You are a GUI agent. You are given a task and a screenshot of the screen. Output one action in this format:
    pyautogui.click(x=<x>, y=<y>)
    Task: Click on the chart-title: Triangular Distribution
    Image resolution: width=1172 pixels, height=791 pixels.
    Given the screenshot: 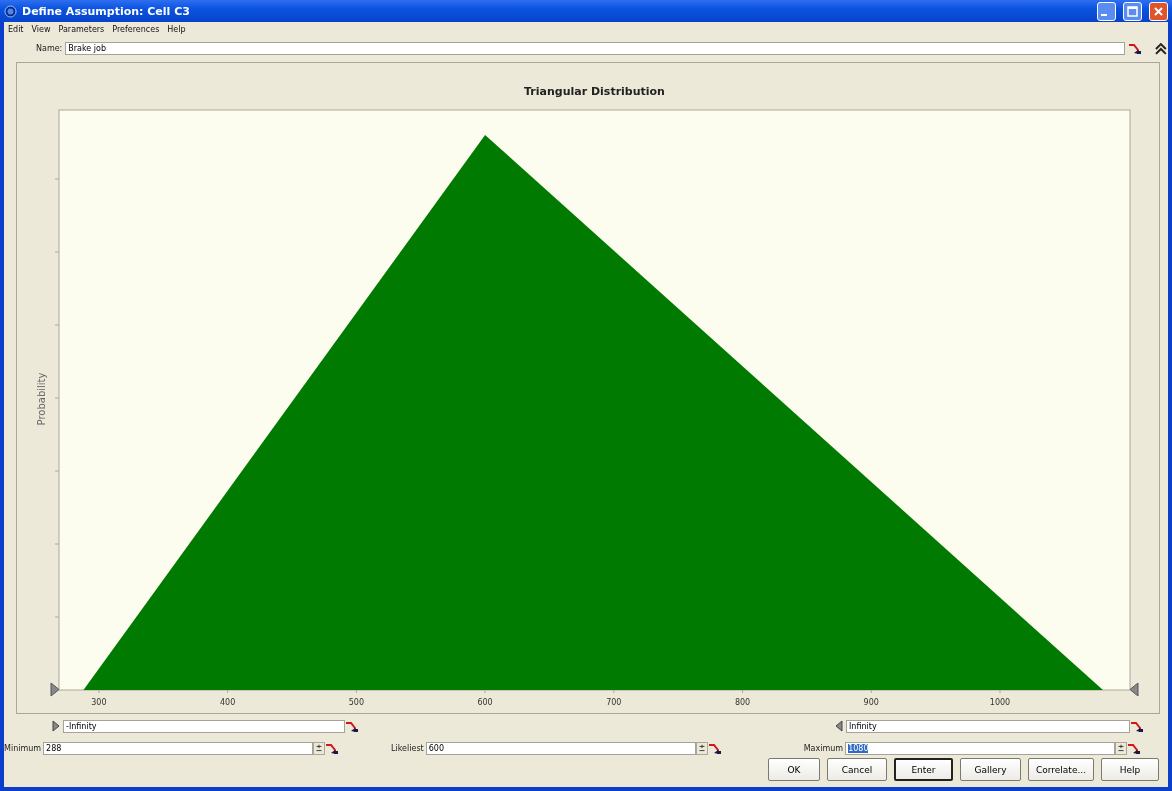 What is the action you would take?
    pyautogui.click(x=594, y=91)
    